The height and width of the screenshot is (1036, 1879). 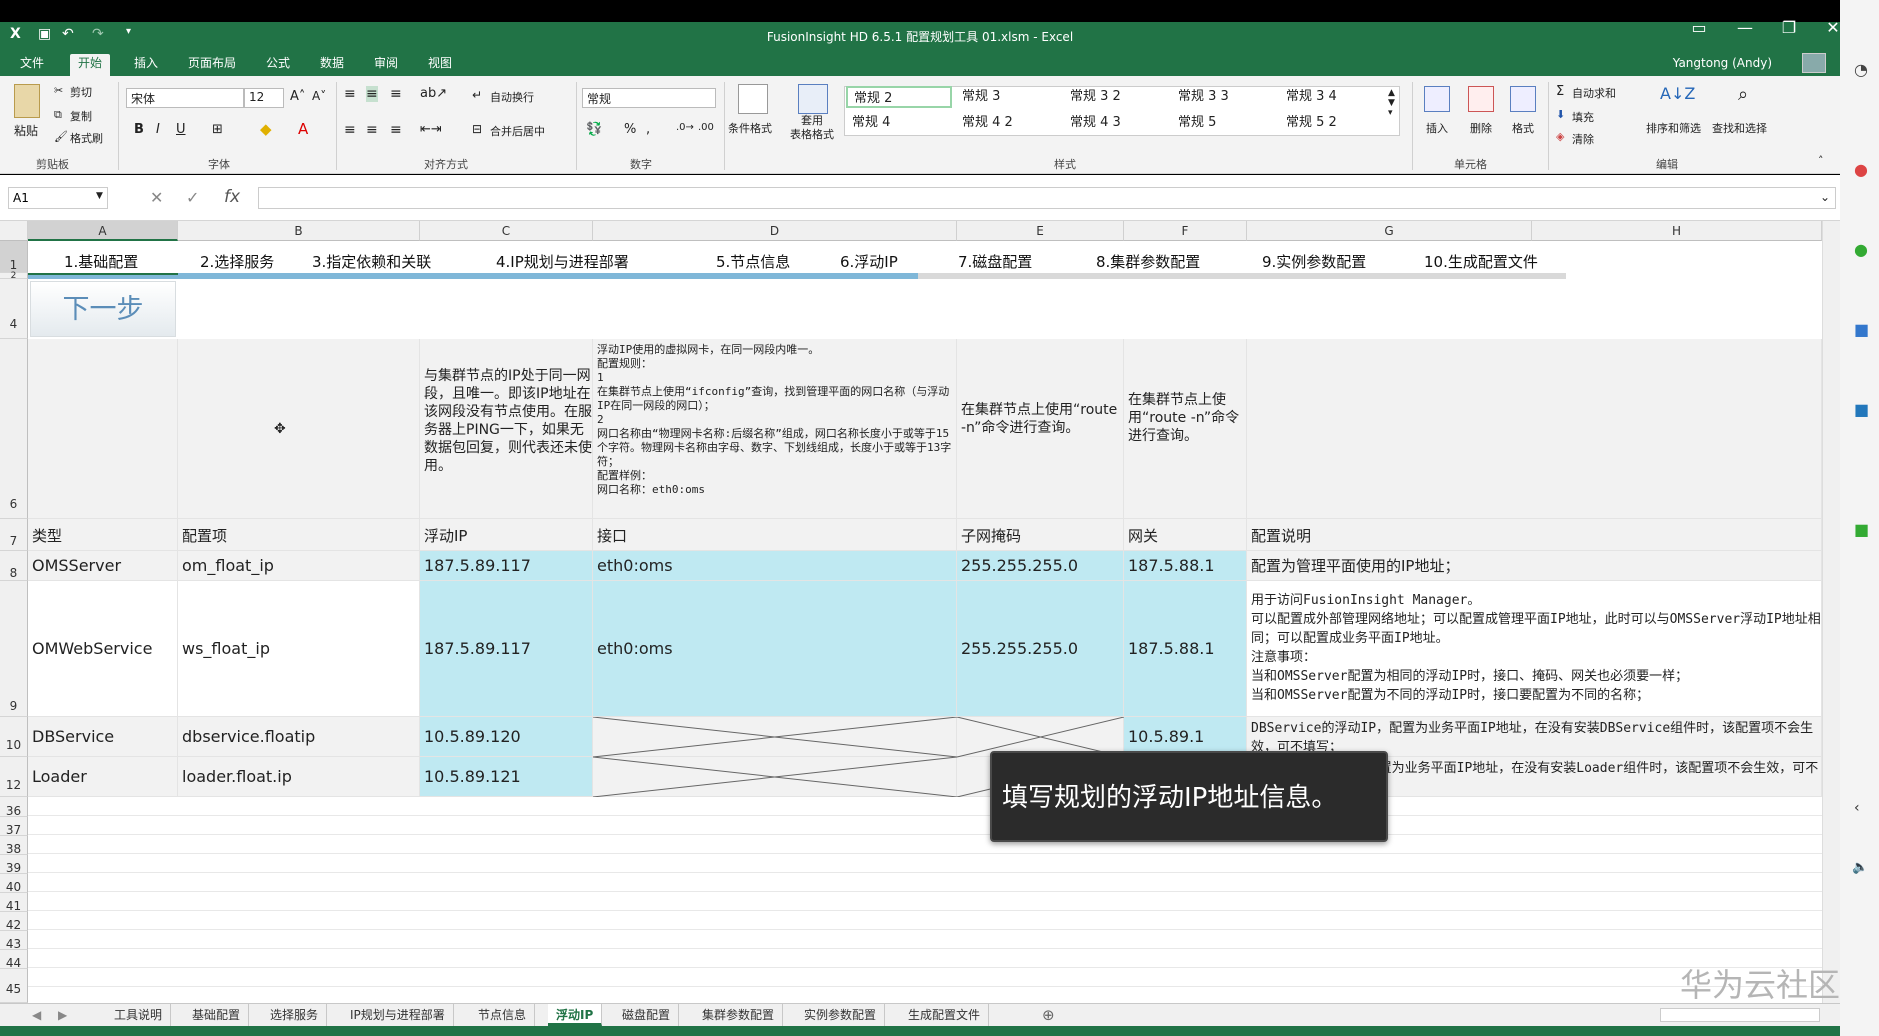 I want to click on tab-page-layout: 页面布局, so click(x=212, y=65).